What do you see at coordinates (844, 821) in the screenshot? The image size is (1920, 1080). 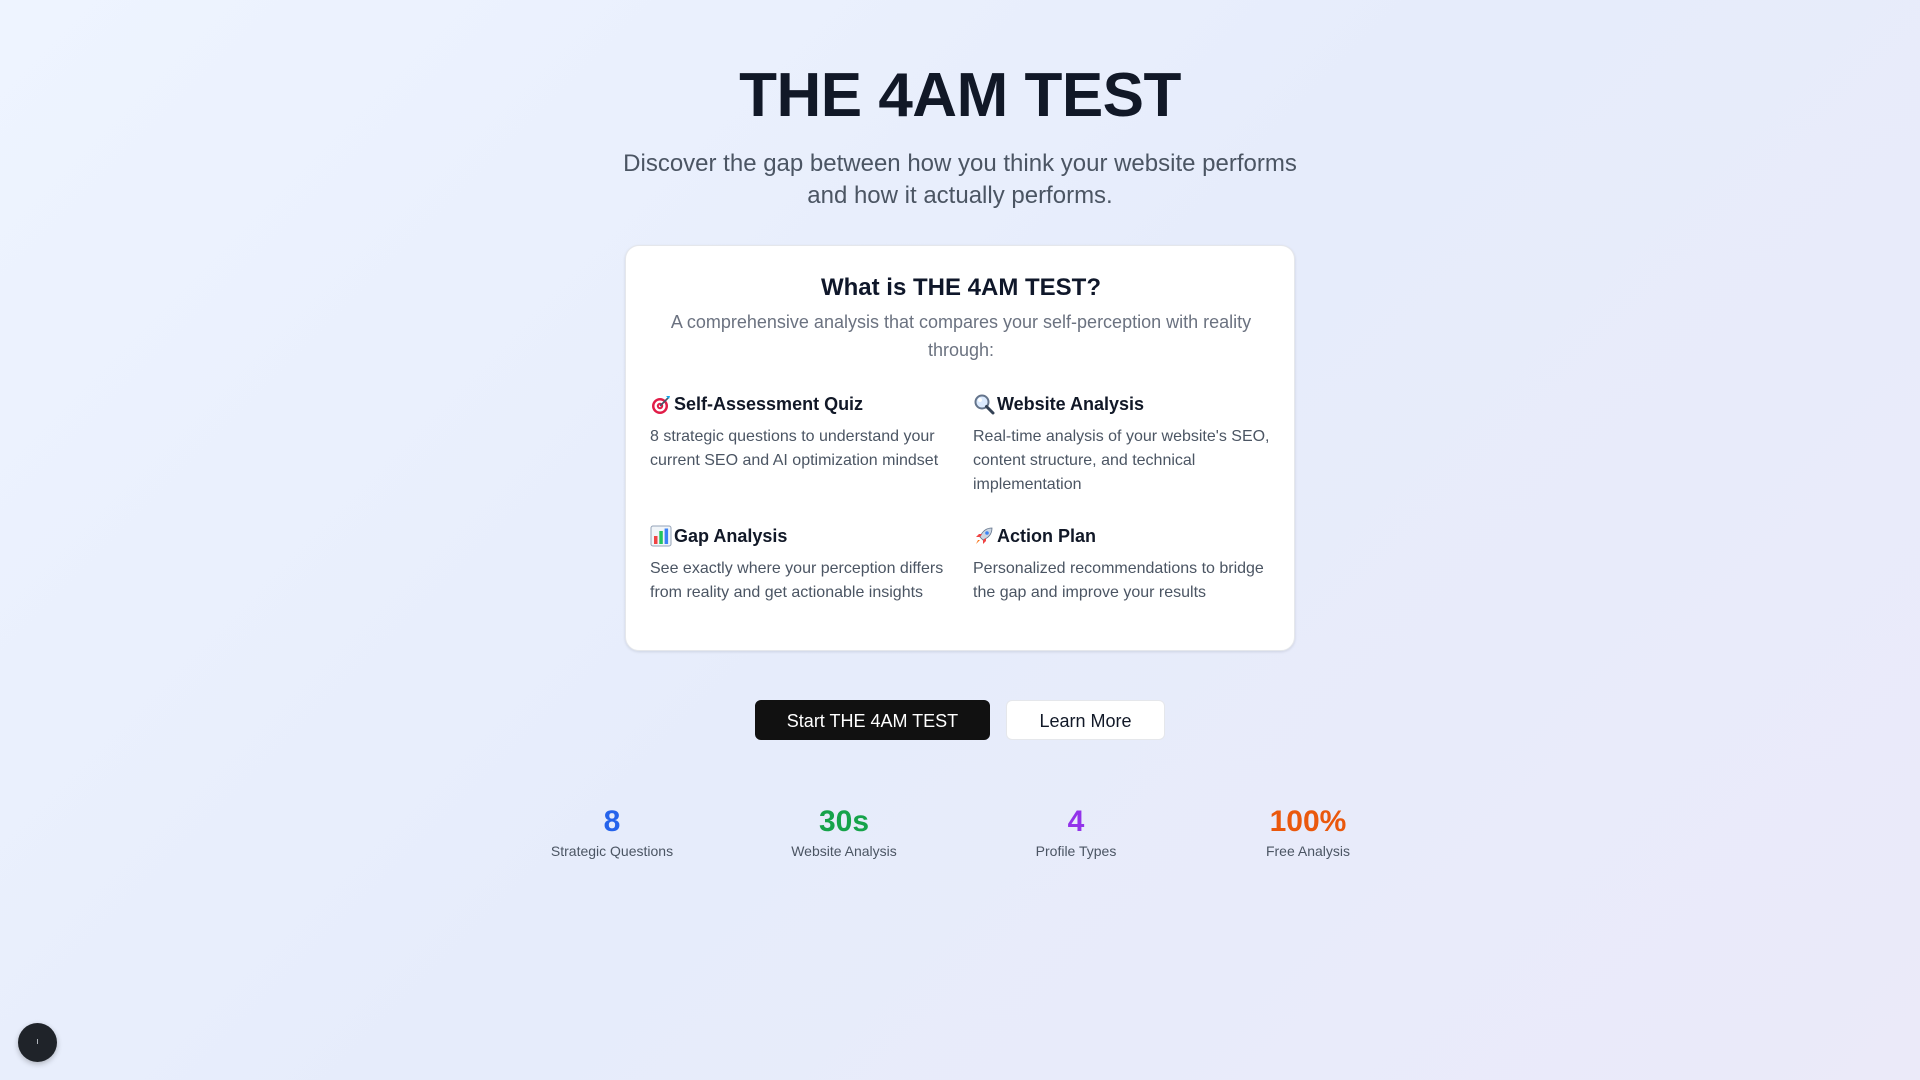 I see `stat-value: 30s` at bounding box center [844, 821].